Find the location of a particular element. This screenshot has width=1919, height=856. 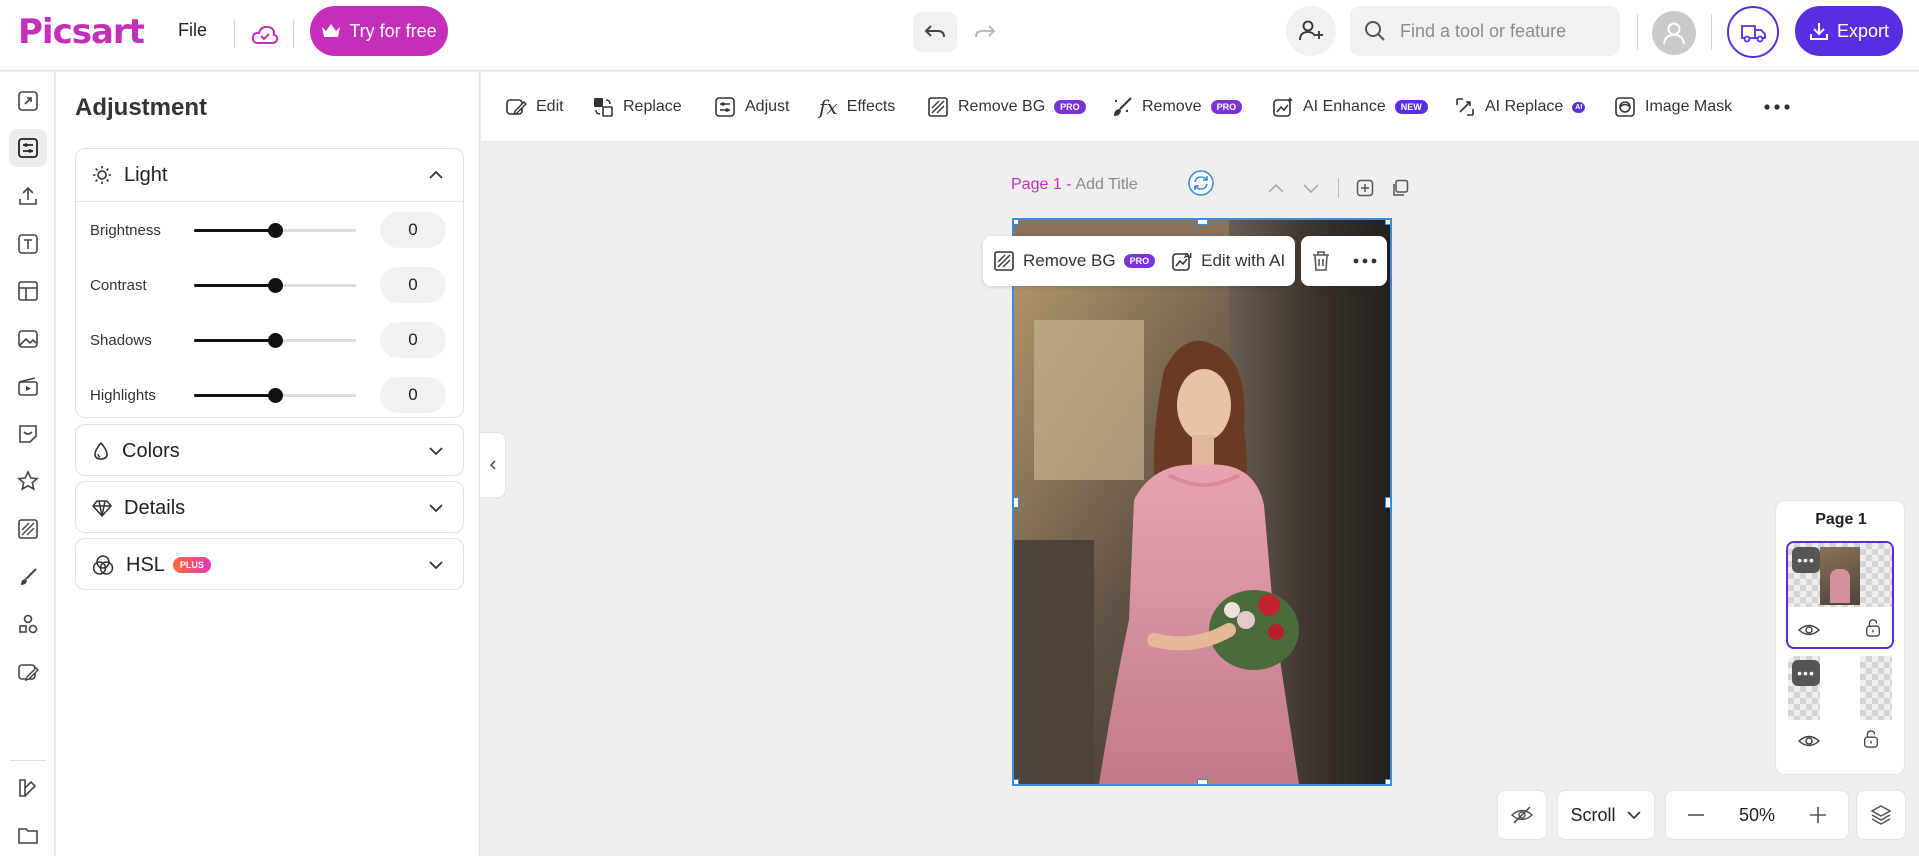

brightness-slider is located at coordinates (275, 230).